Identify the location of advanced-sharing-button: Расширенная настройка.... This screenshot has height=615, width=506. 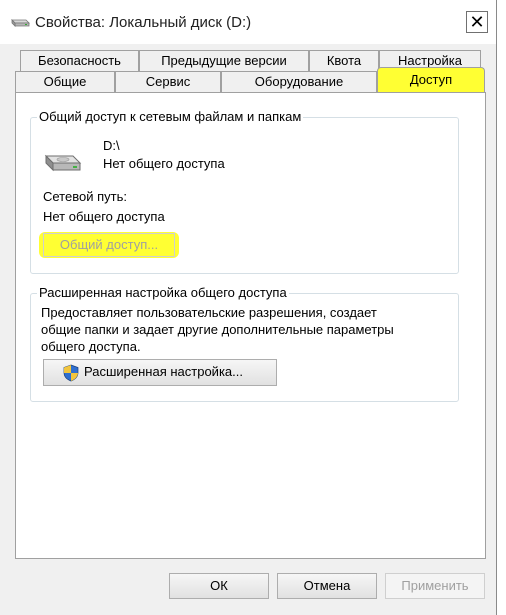
(160, 372).